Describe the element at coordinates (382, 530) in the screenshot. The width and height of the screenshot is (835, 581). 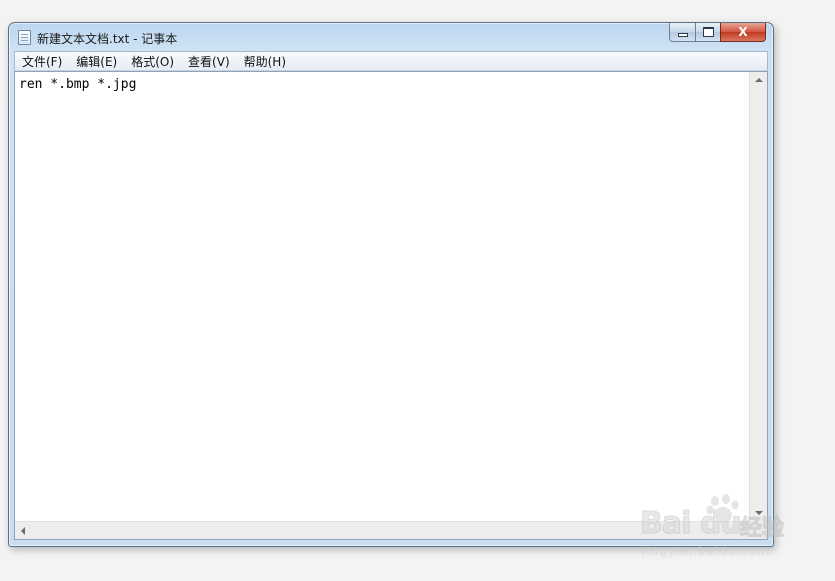
I see `horizontal-scrollbar` at that location.